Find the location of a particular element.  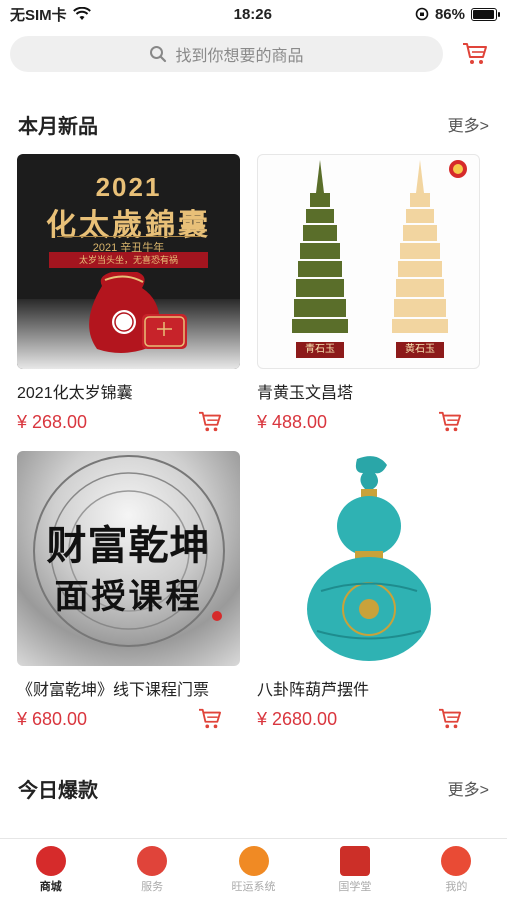

section-header-new: 本月新品 更多> is located at coordinates (253, 124).